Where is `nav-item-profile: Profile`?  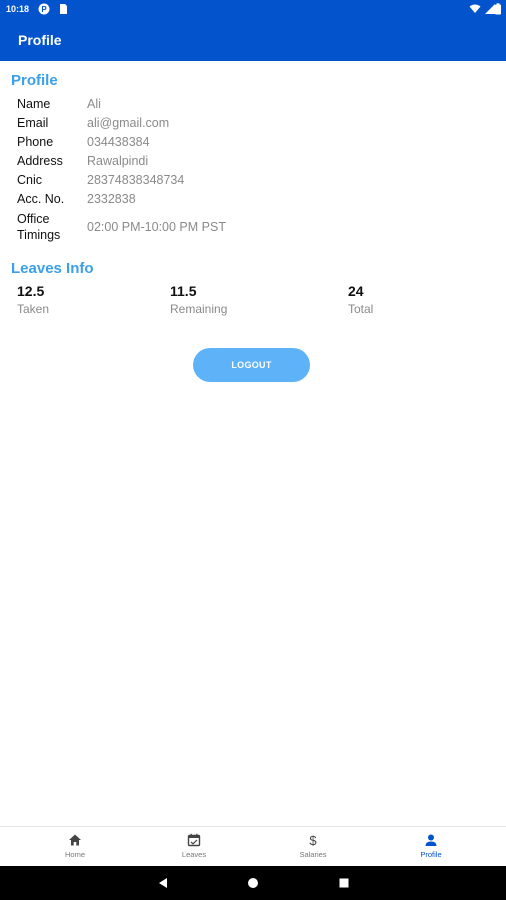 nav-item-profile: Profile is located at coordinates (431, 846).